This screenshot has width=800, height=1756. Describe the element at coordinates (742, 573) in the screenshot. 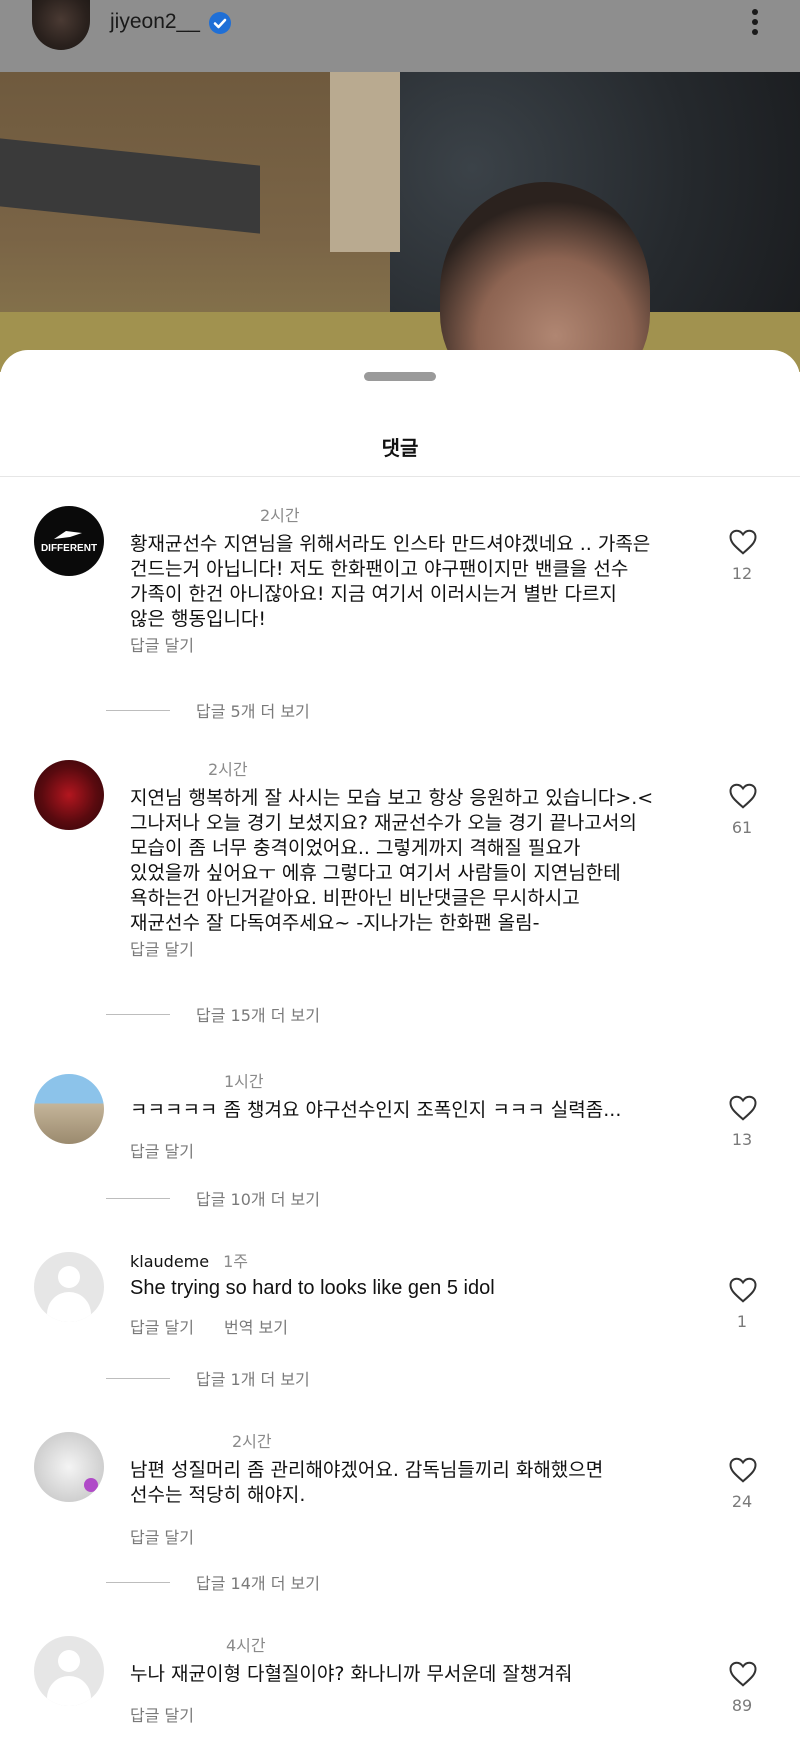

I see `like-count: 12` at that location.